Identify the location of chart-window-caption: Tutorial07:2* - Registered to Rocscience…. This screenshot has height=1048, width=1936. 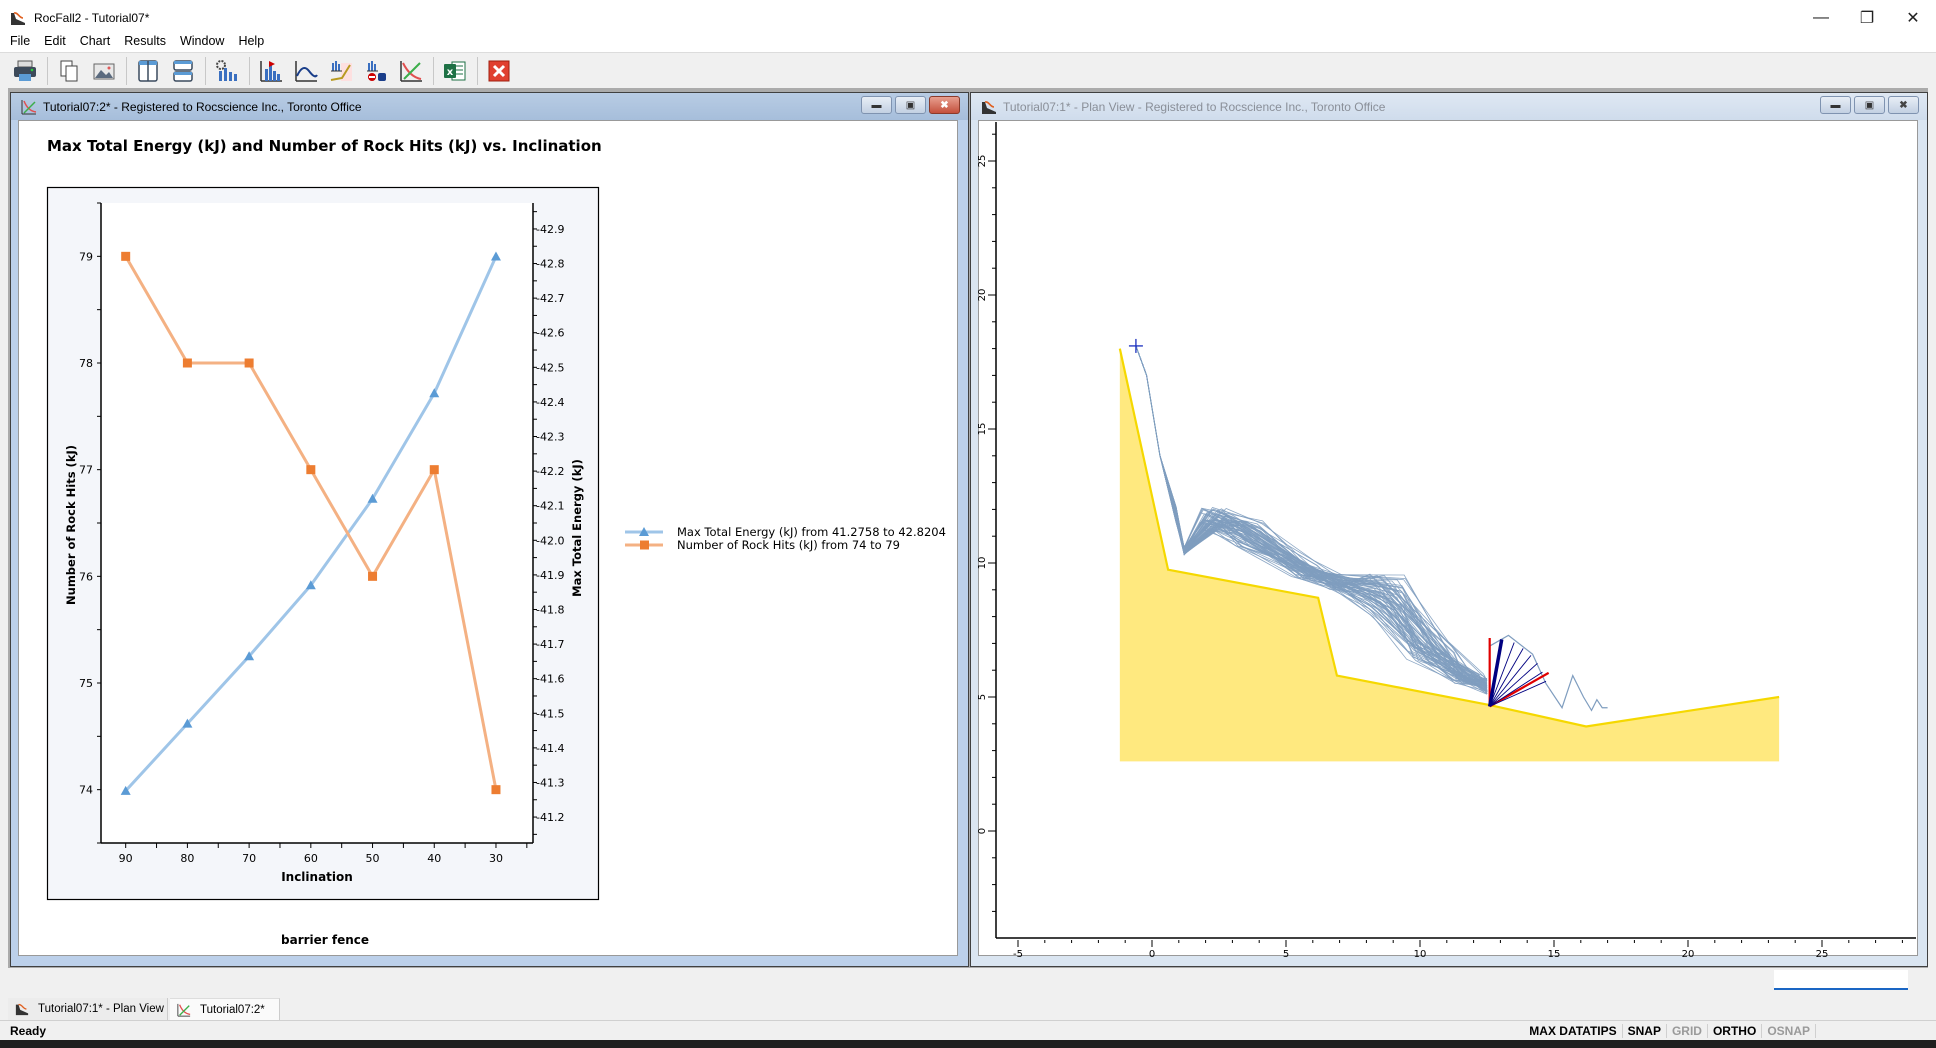
(489, 106).